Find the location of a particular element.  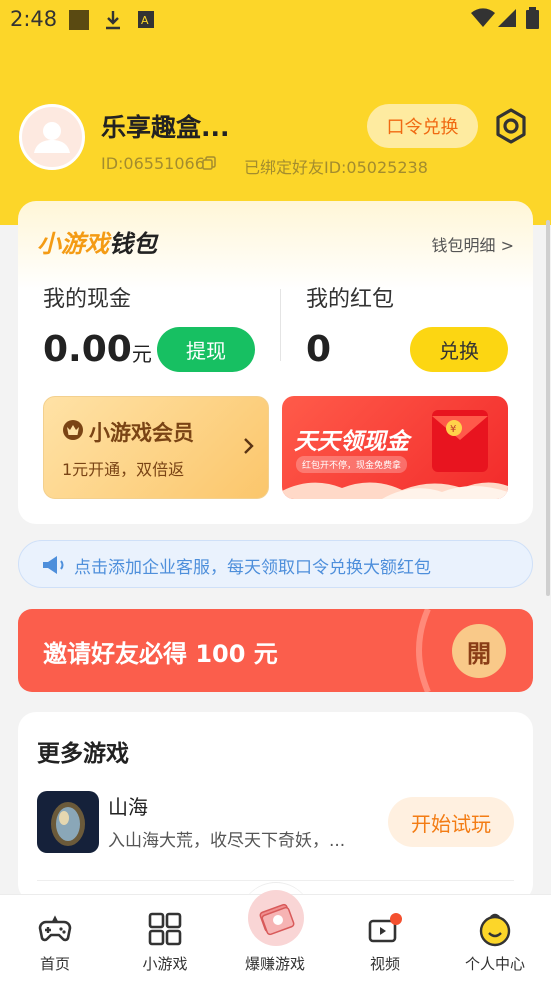

start-trial-button: 开始试玩 is located at coordinates (451, 822).